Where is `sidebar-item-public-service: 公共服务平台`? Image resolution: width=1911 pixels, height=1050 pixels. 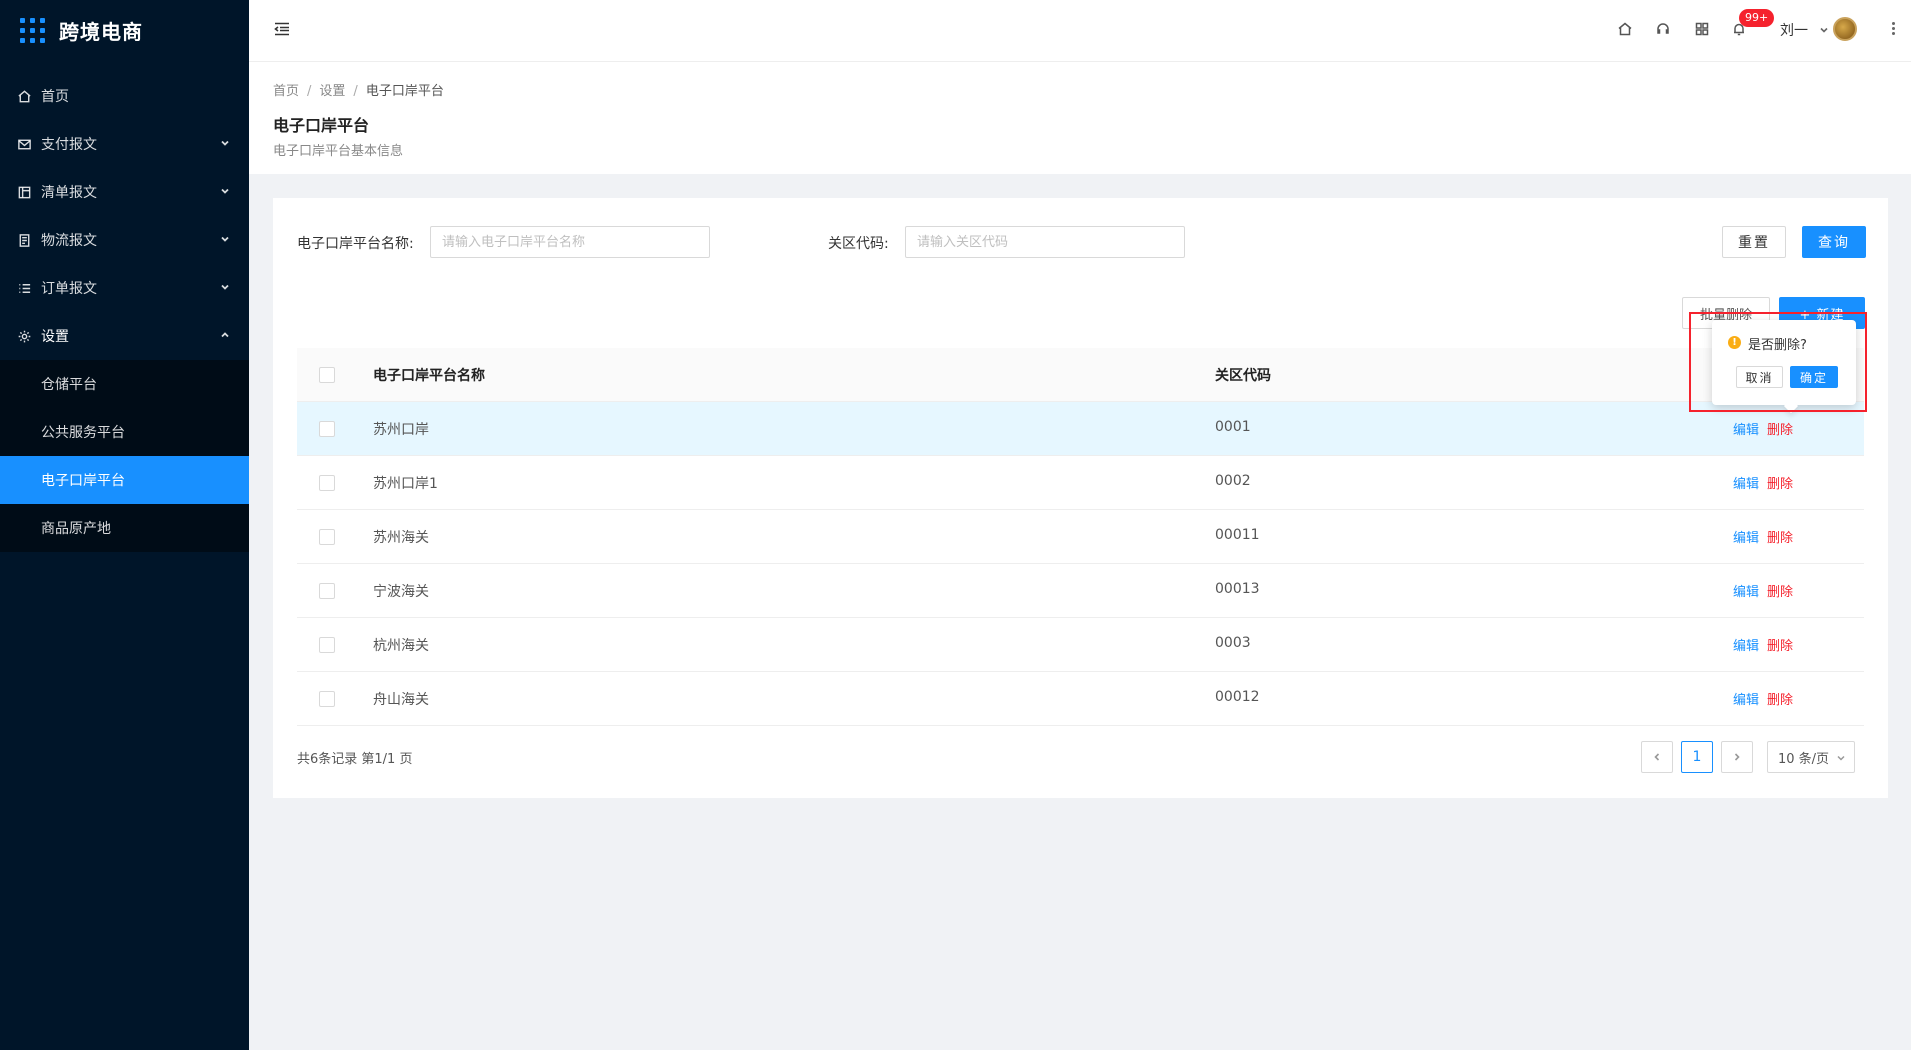
sidebar-item-public-service: 公共服务平台 is located at coordinates (124, 432).